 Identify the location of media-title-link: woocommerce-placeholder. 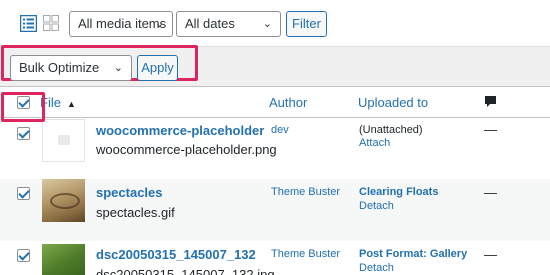
(180, 130).